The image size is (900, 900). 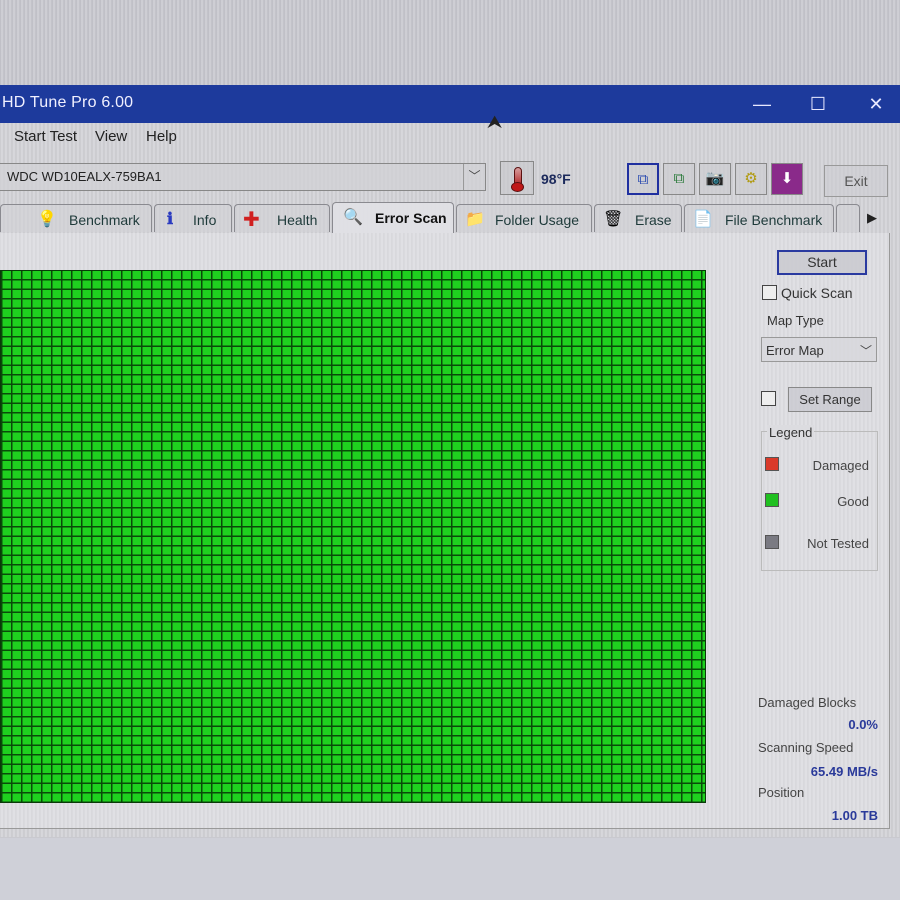 What do you see at coordinates (853, 501) in the screenshot?
I see `legend-good-label: Good` at bounding box center [853, 501].